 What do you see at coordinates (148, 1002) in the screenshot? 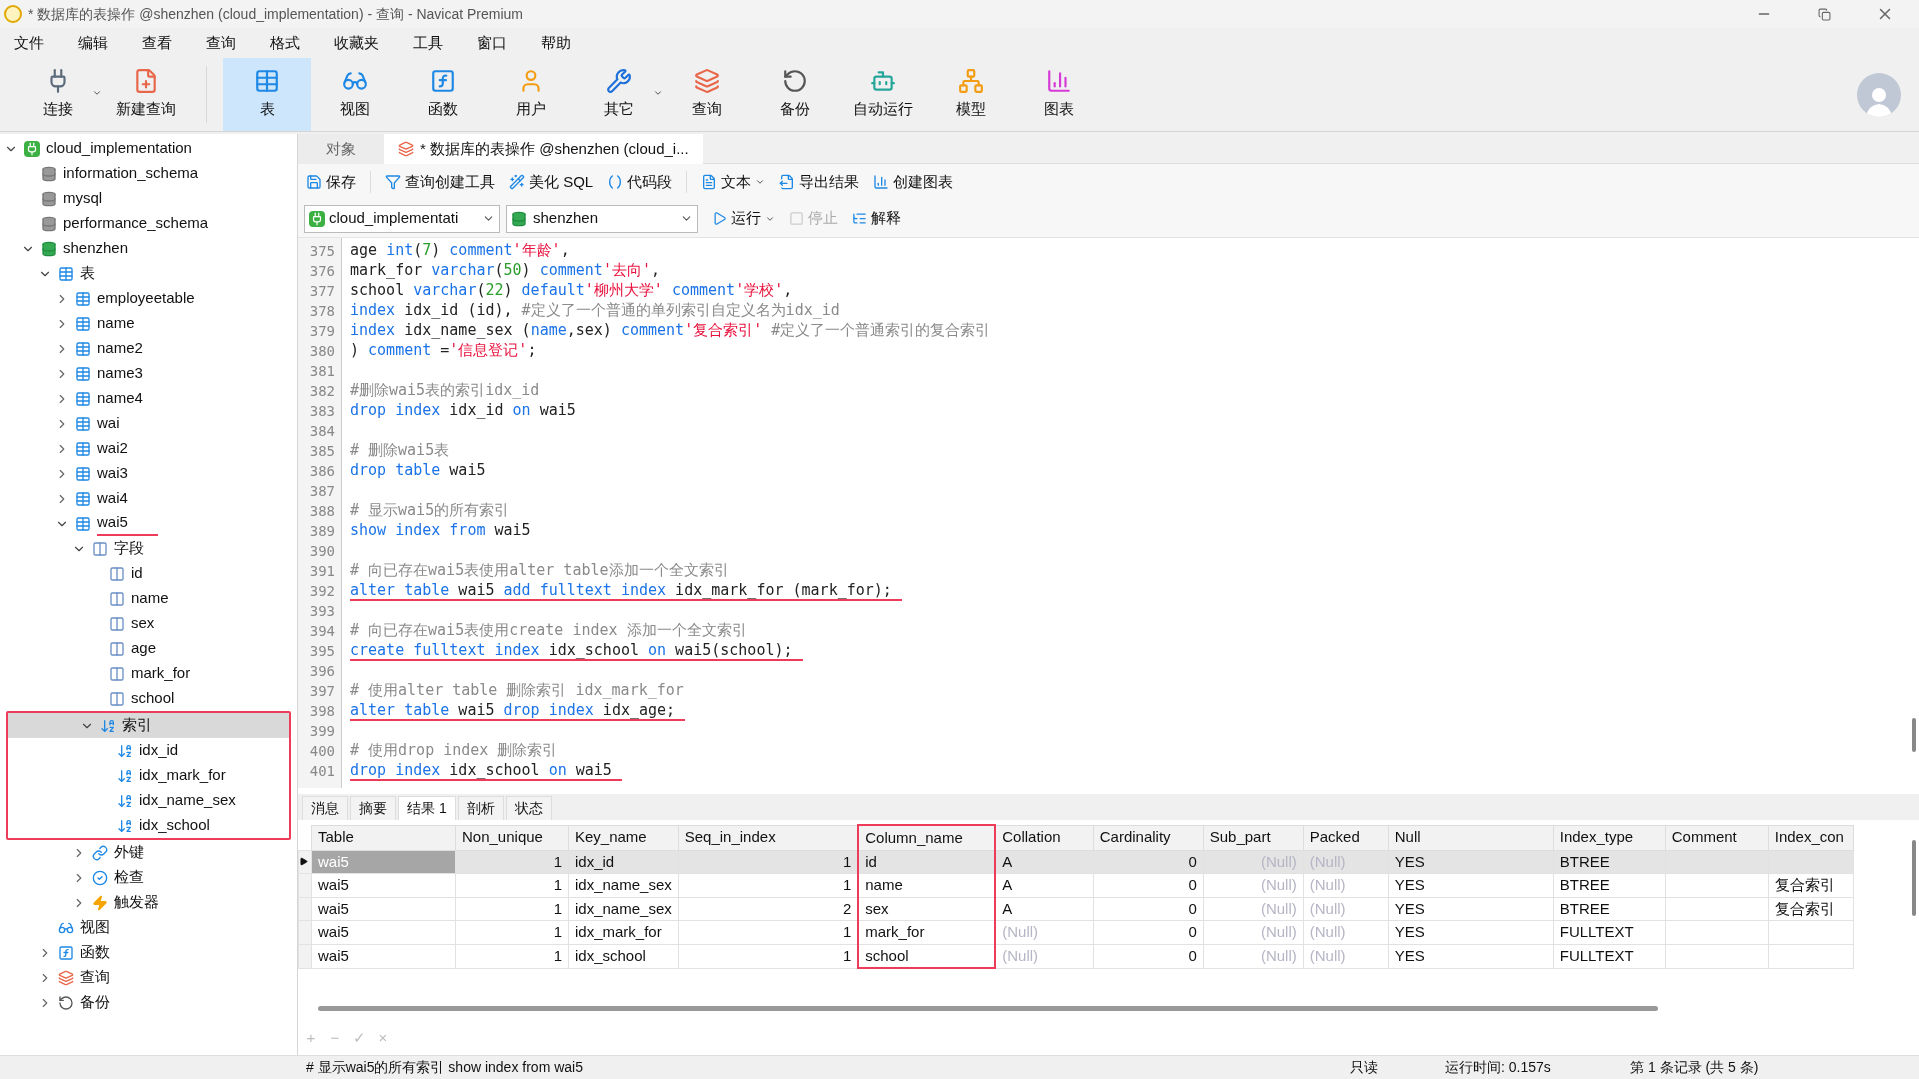
I see `tree-item: 备份` at bounding box center [148, 1002].